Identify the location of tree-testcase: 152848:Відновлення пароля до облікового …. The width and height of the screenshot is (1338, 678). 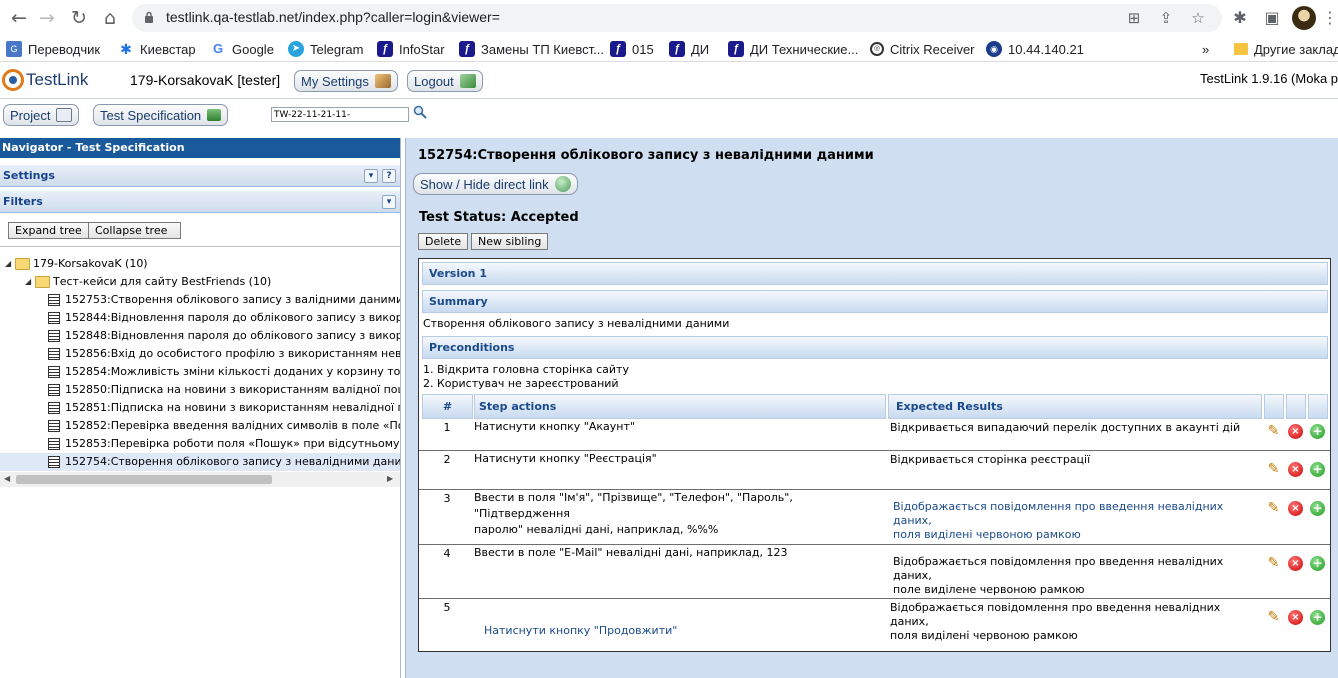
(200, 336).